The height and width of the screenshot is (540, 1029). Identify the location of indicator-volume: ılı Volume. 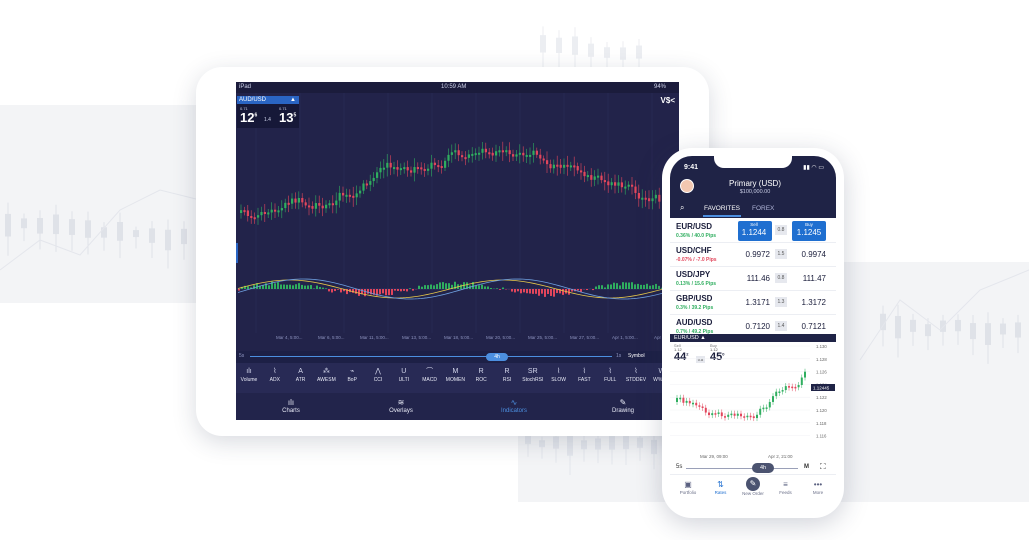
(249, 375).